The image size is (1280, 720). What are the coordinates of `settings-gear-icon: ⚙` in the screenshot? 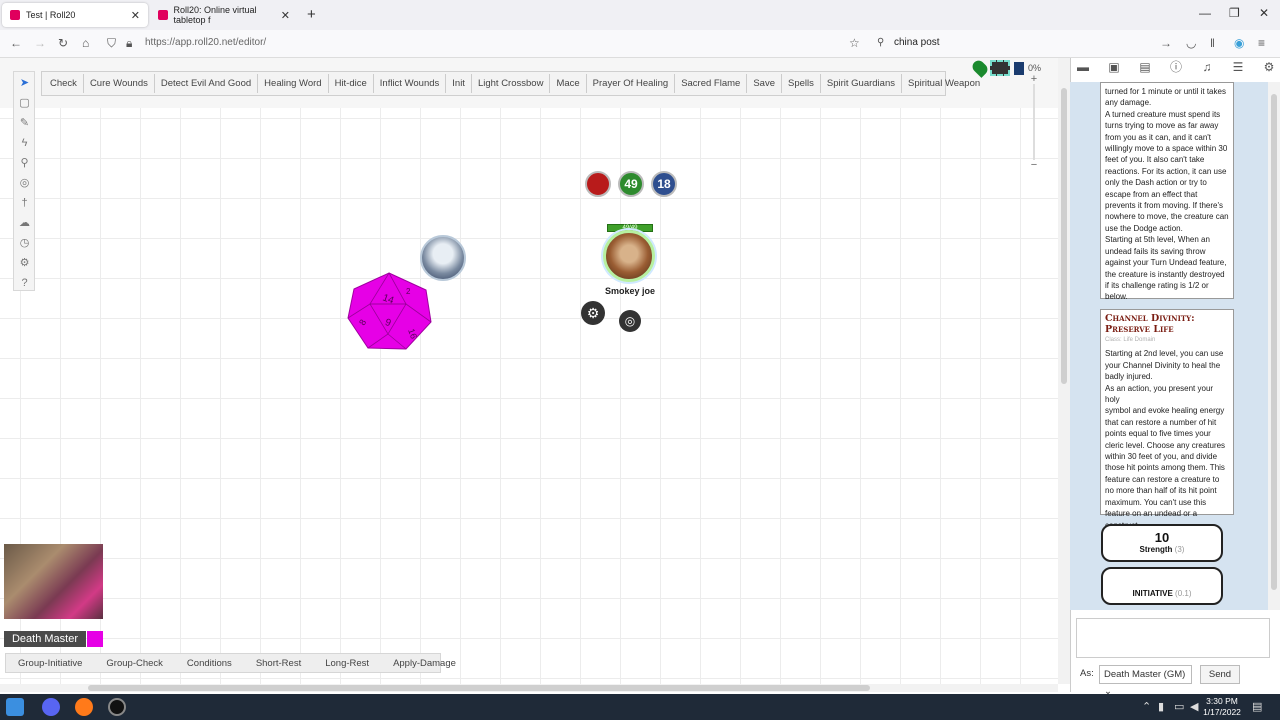 It's located at (1269, 67).